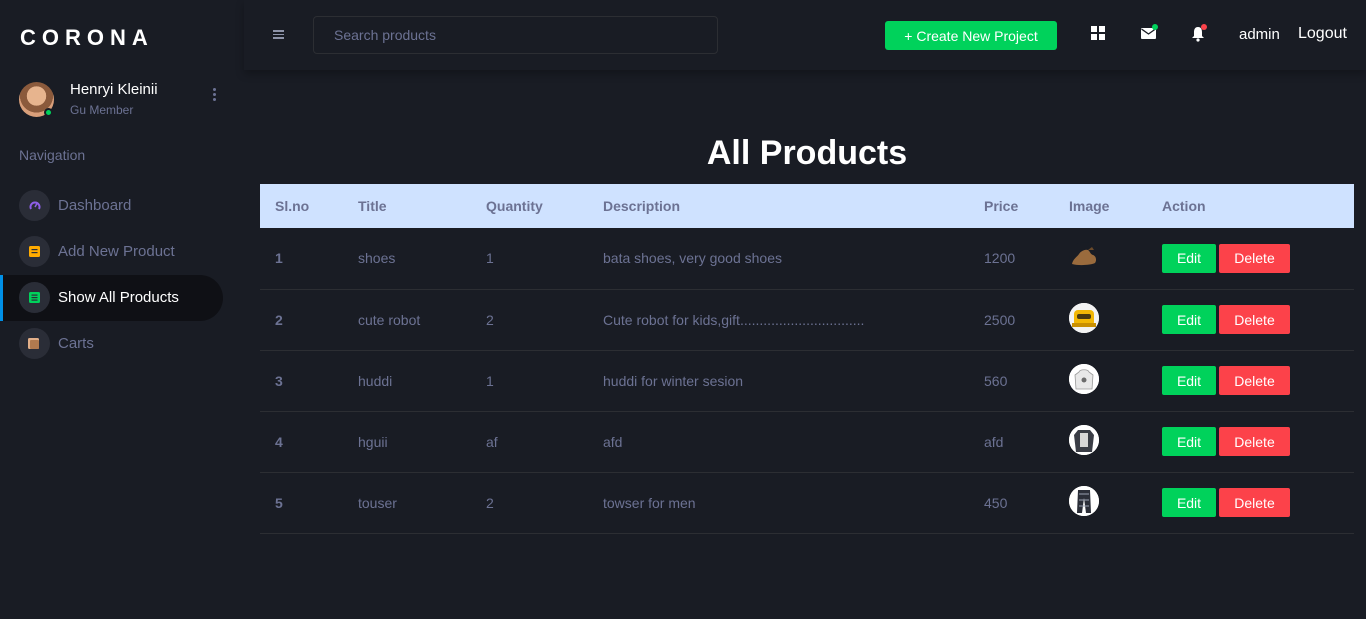 This screenshot has height=619, width=1366. I want to click on cell-slno: 5, so click(279, 502).